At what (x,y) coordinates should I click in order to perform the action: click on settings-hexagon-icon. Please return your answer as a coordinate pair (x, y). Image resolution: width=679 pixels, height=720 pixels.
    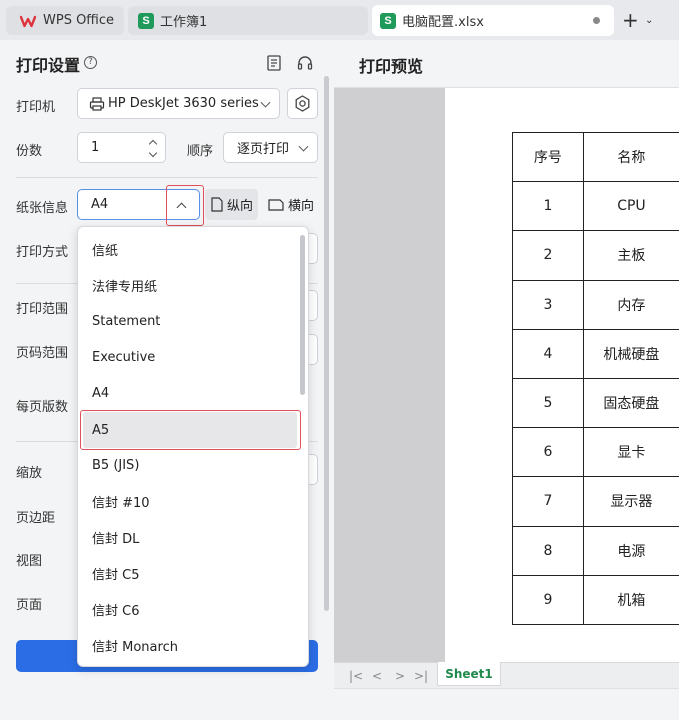
    Looking at the image, I should click on (302, 103).